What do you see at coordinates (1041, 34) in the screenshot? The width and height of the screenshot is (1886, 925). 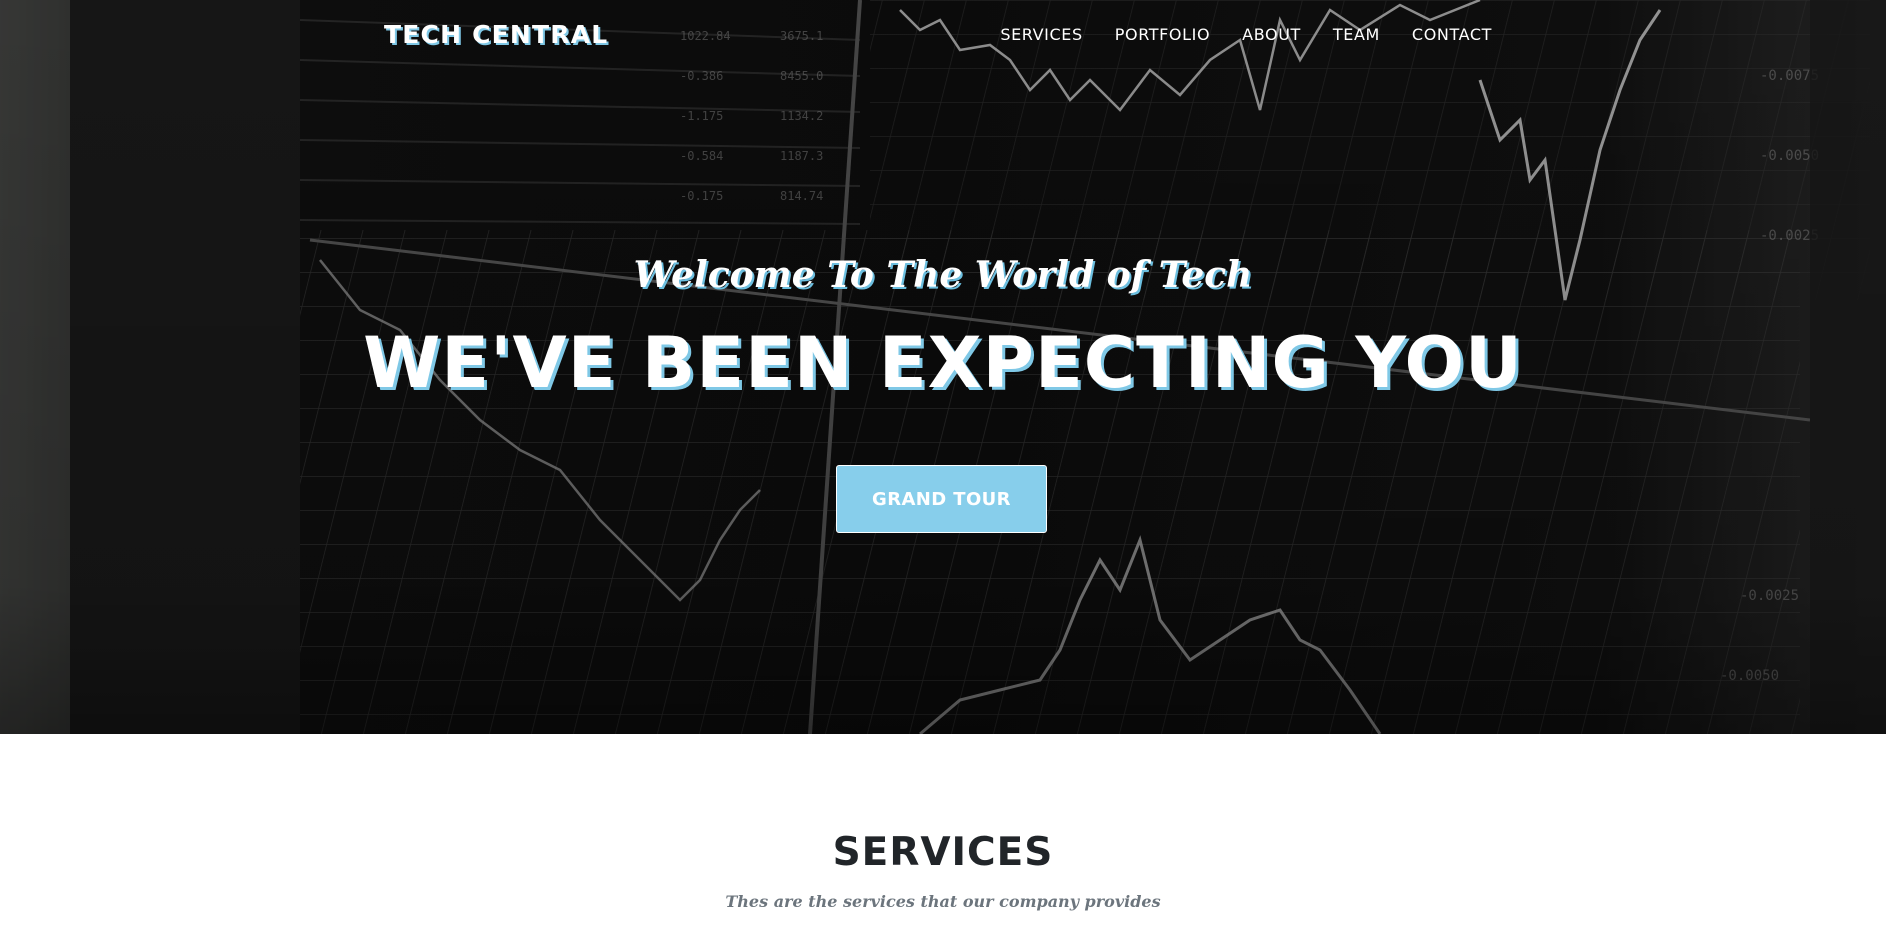 I see `nav-link-services: SERVICES` at bounding box center [1041, 34].